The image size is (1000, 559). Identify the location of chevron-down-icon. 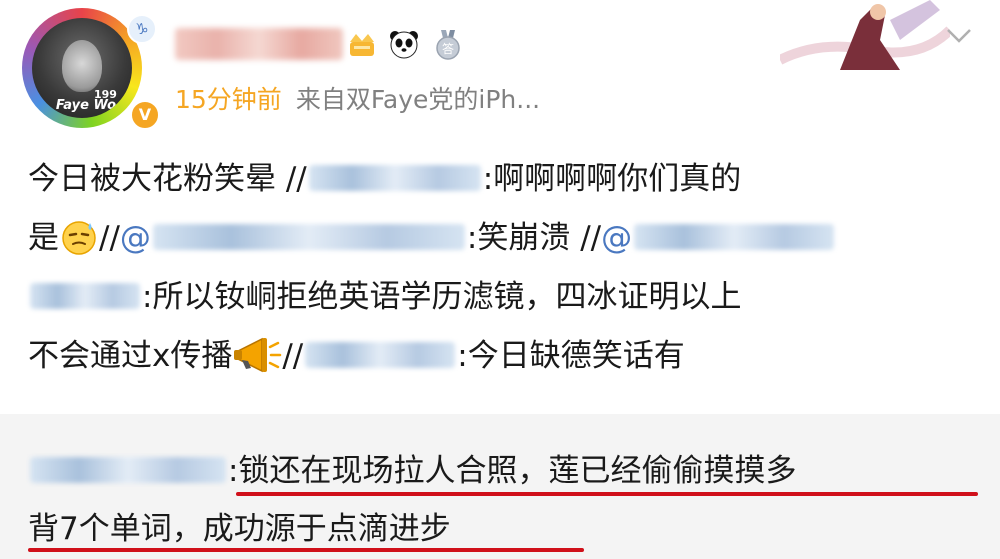
(959, 35).